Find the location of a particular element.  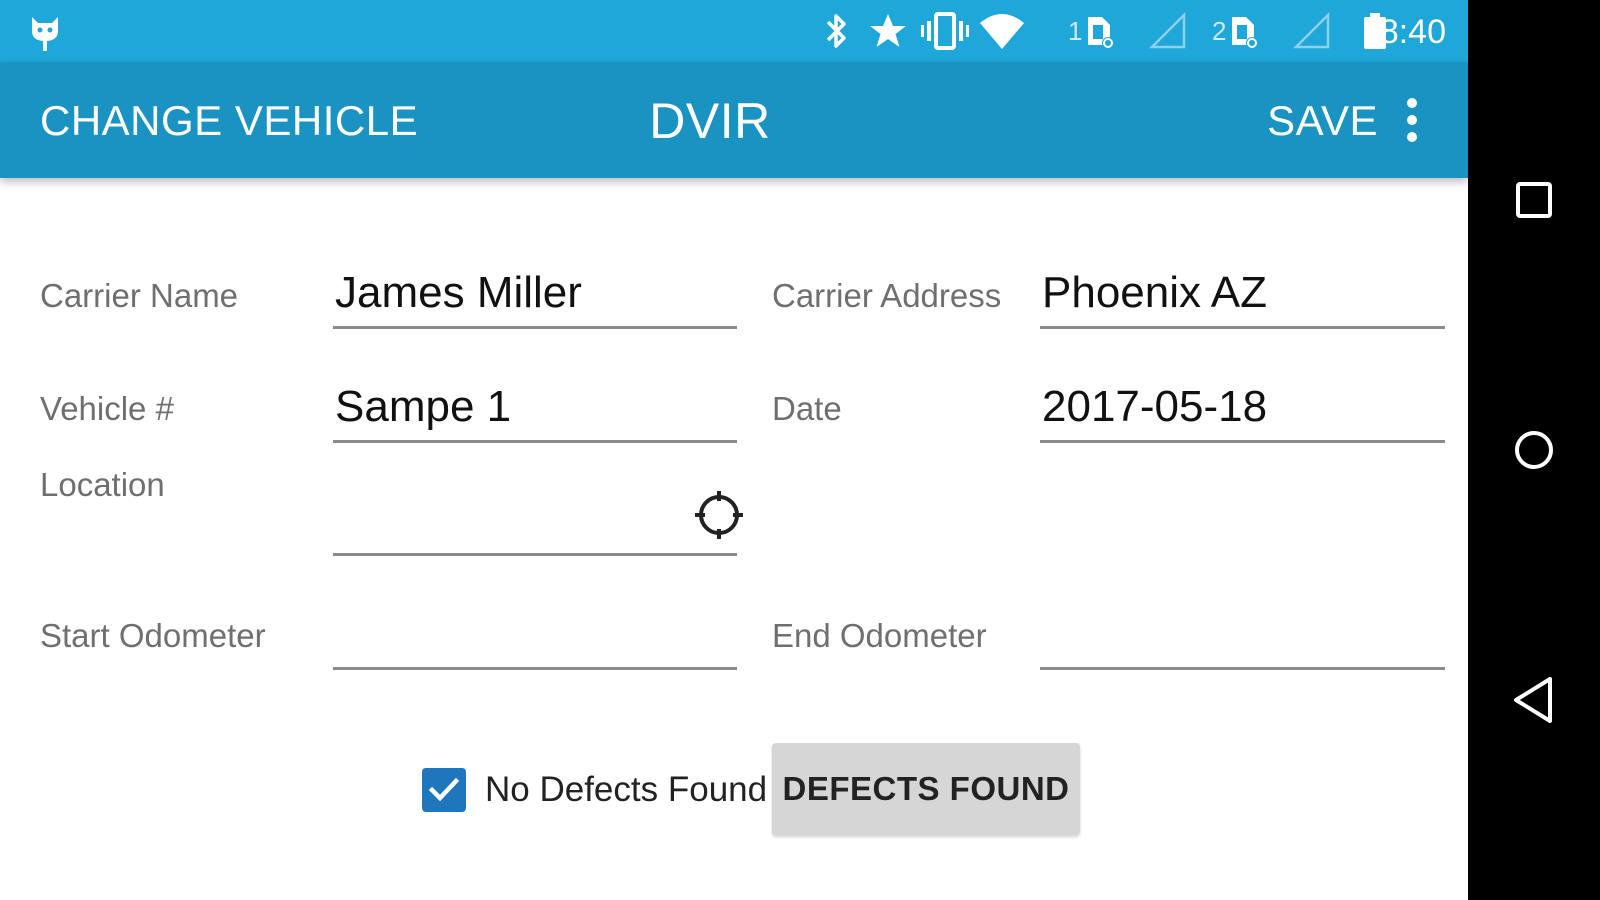

change-vehicle-button: CHANGE VEHICLE is located at coordinates (229, 120).